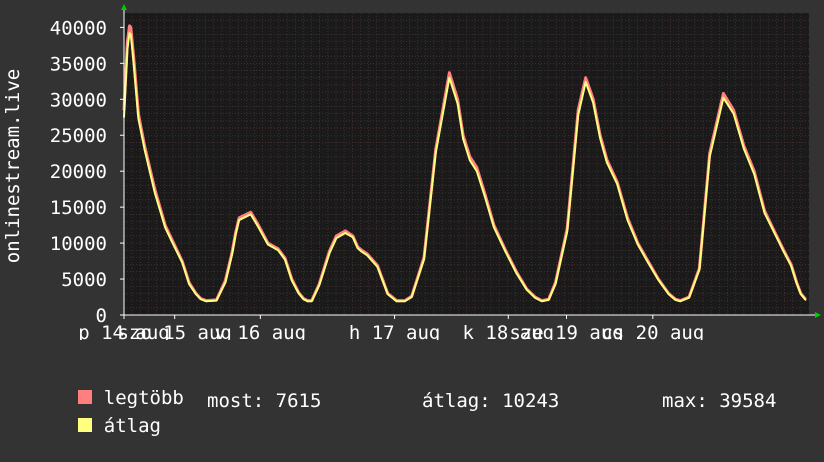 The width and height of the screenshot is (824, 462). I want to click on y-tick-label: 20000, so click(78, 172).